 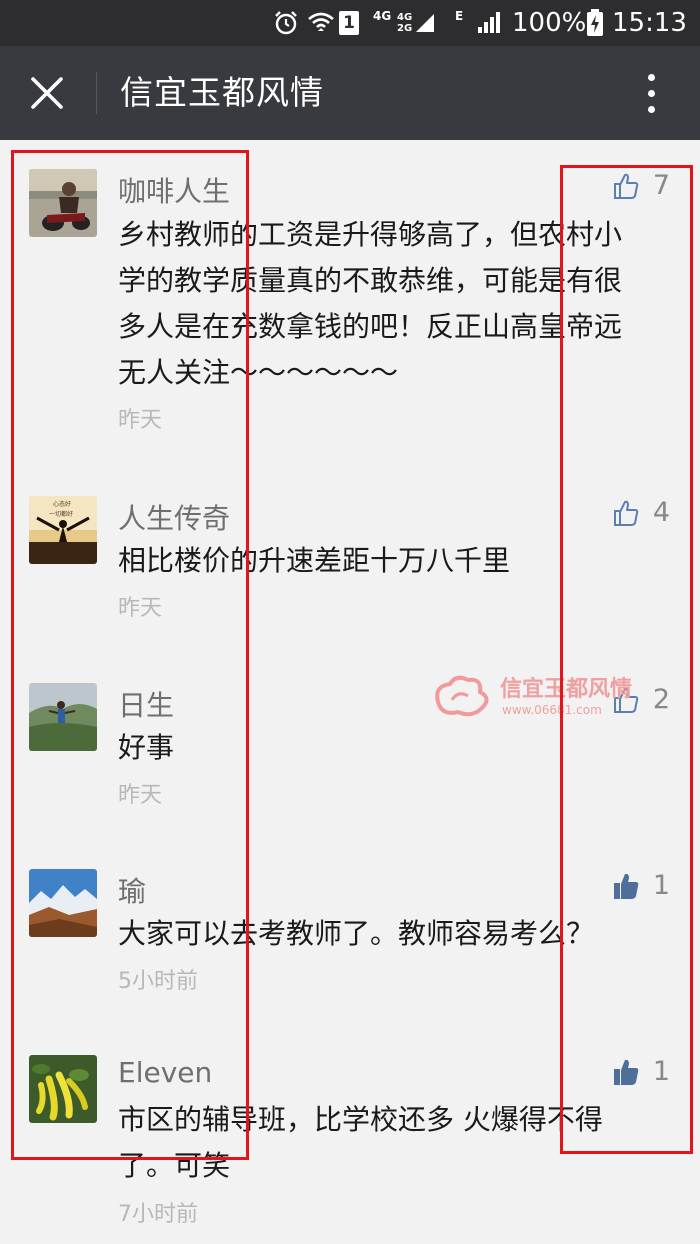 I want to click on svg-text: 心态好, so click(x=62, y=504).